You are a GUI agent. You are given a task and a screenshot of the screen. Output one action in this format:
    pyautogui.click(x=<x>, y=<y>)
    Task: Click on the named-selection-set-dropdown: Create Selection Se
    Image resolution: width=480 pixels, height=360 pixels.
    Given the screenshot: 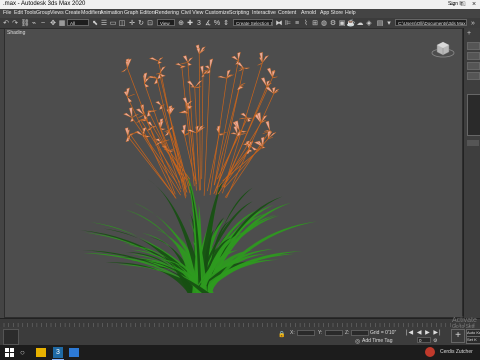 What is the action you would take?
    pyautogui.click(x=253, y=22)
    